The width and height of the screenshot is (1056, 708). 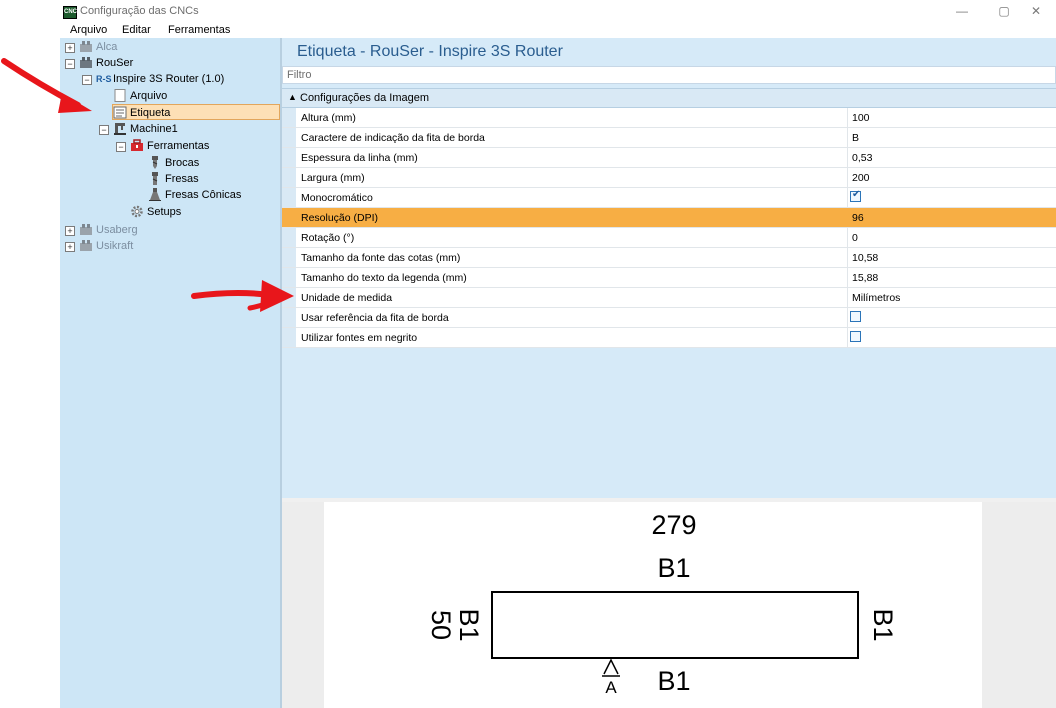 I want to click on edge-bottom-label: B1, so click(x=673, y=681).